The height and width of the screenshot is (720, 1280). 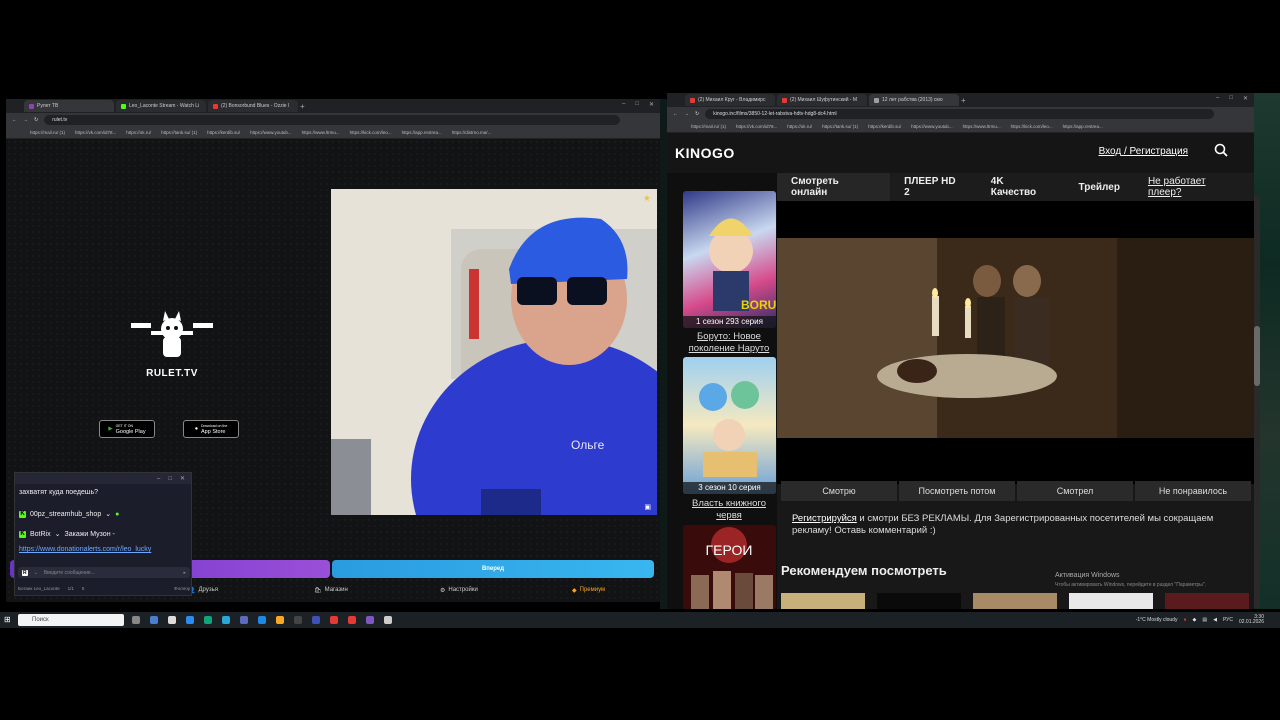 What do you see at coordinates (211, 429) in the screenshot?
I see `app-store-button: ● Download on the App Store` at bounding box center [211, 429].